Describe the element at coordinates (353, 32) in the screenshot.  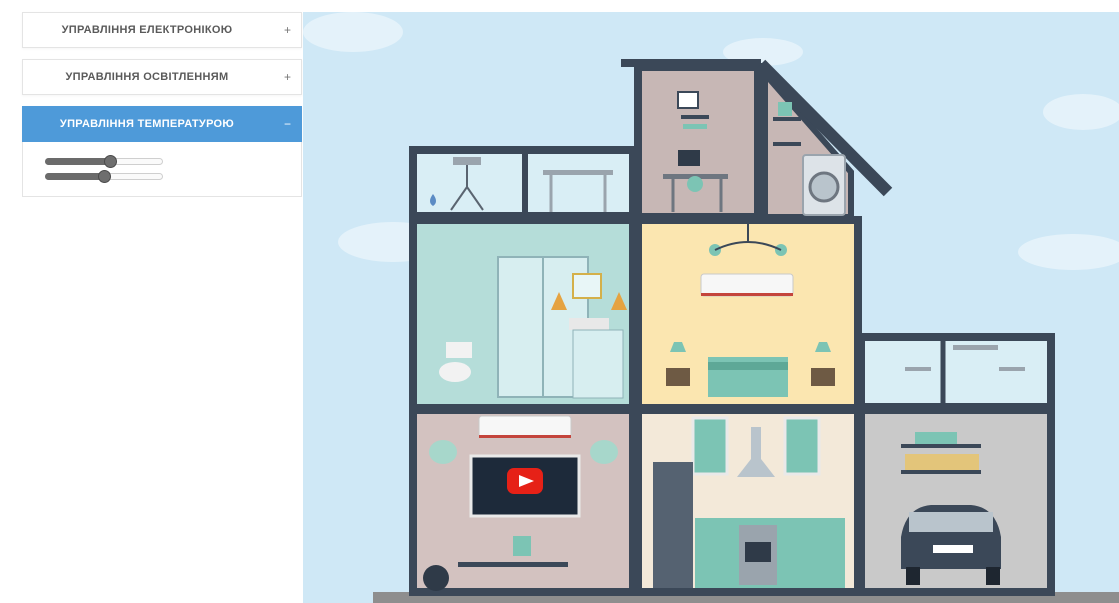
I see `cloud` at that location.